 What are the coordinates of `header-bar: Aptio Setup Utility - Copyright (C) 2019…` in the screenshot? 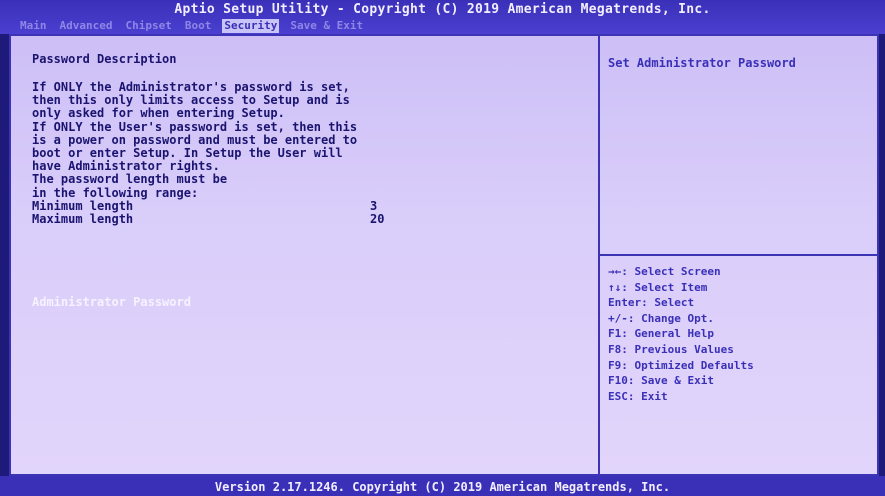 It's located at (442, 17).